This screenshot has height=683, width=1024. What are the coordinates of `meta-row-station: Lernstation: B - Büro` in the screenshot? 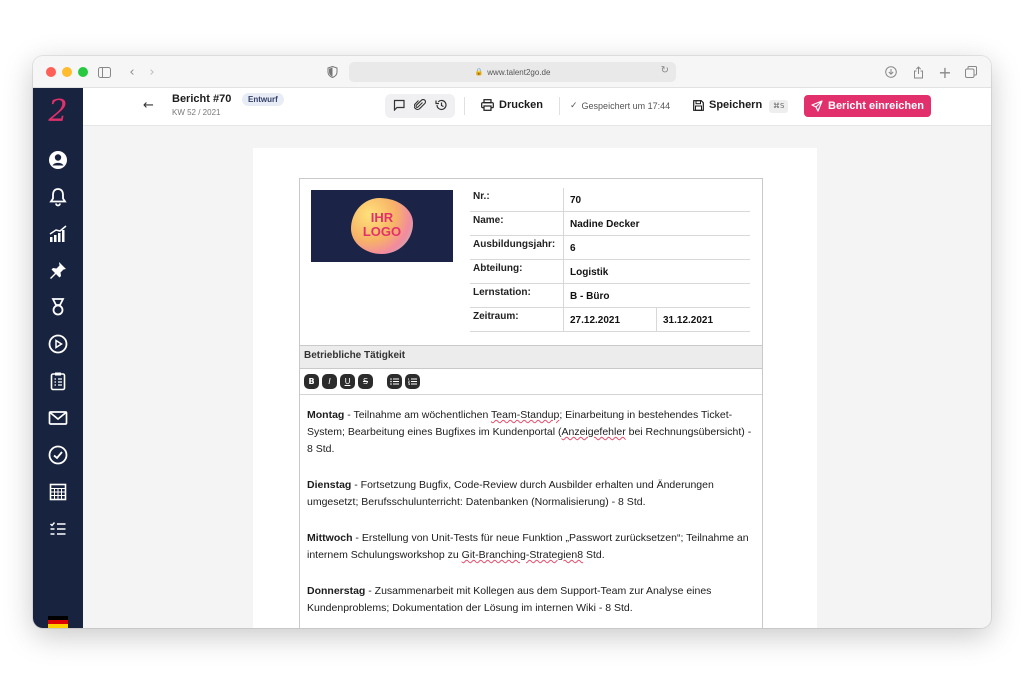 It's located at (610, 296).